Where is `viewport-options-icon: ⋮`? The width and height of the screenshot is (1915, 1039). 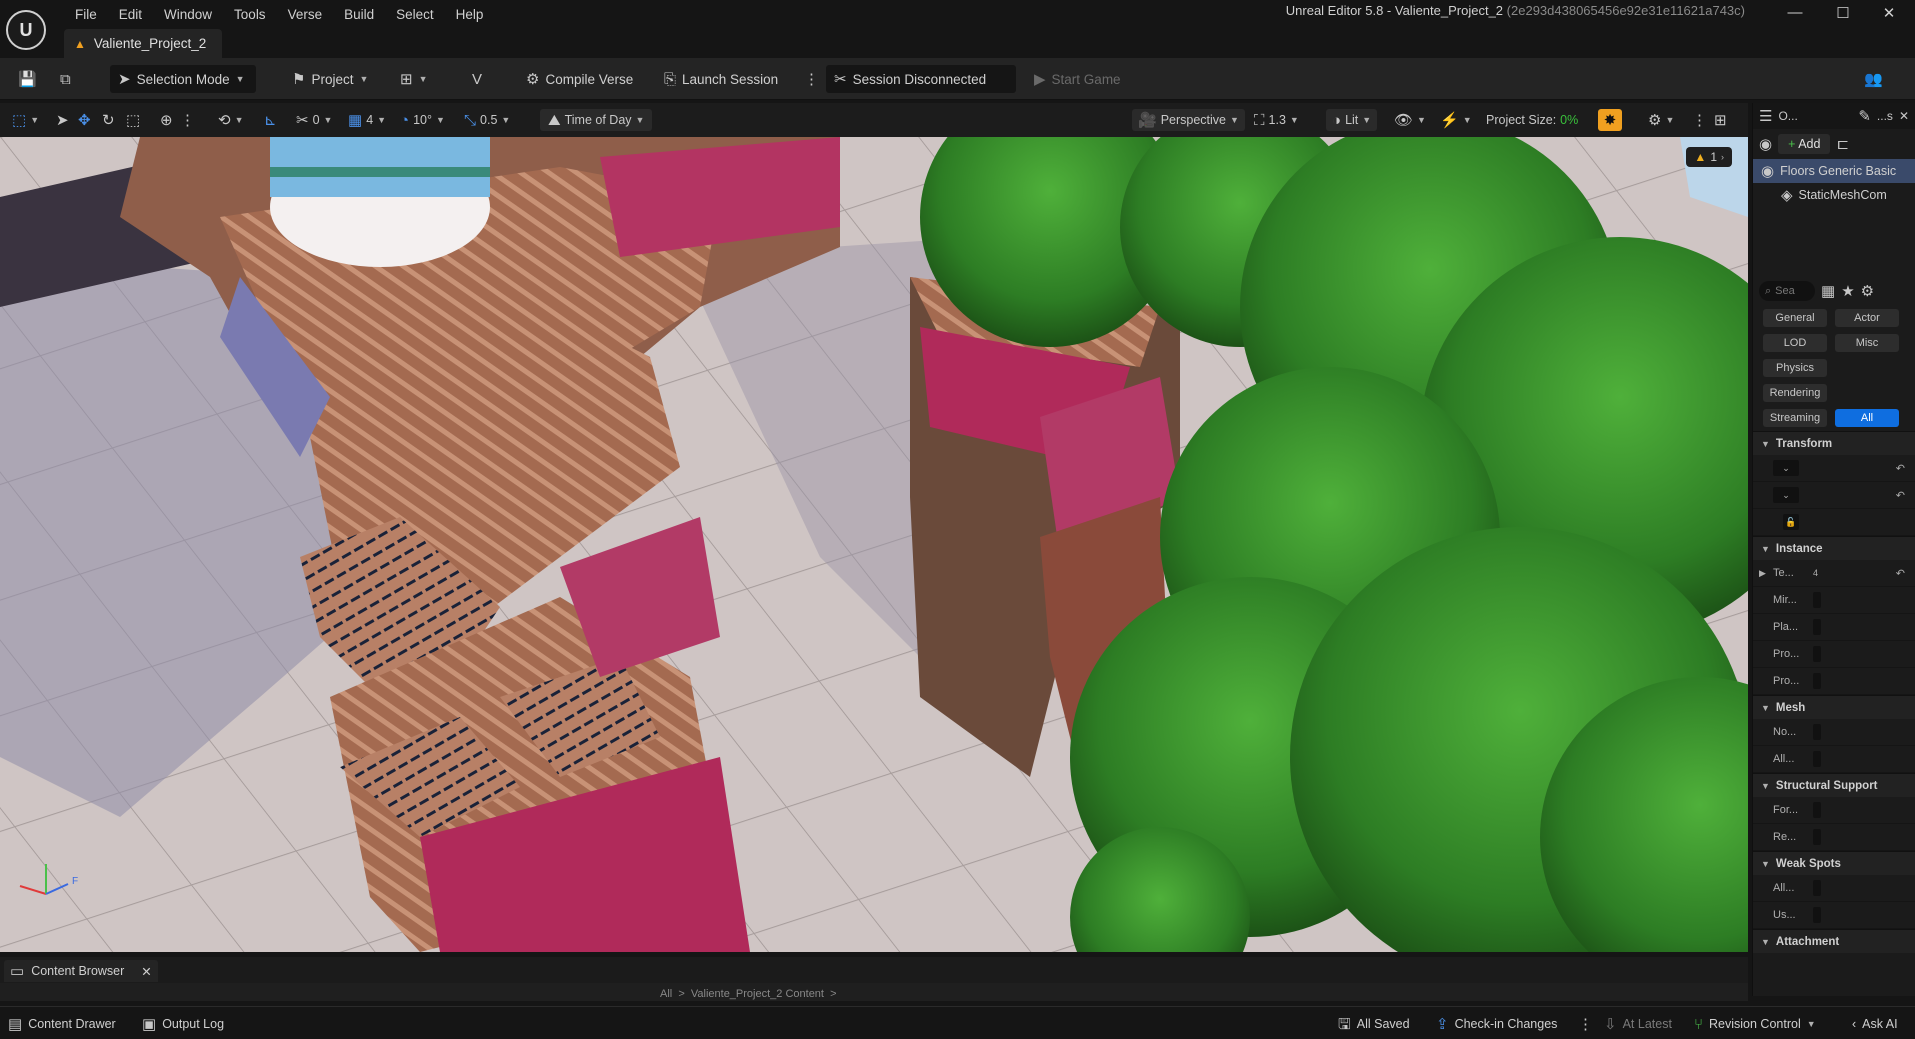 viewport-options-icon: ⋮ is located at coordinates (1699, 120).